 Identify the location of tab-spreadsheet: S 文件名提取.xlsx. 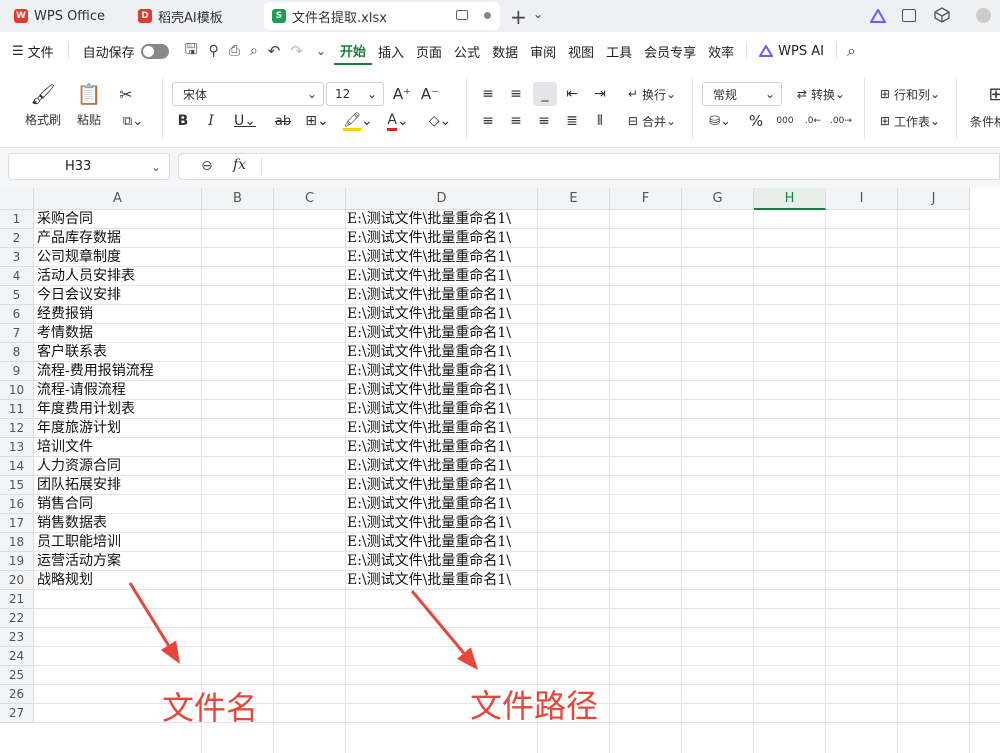
(382, 16).